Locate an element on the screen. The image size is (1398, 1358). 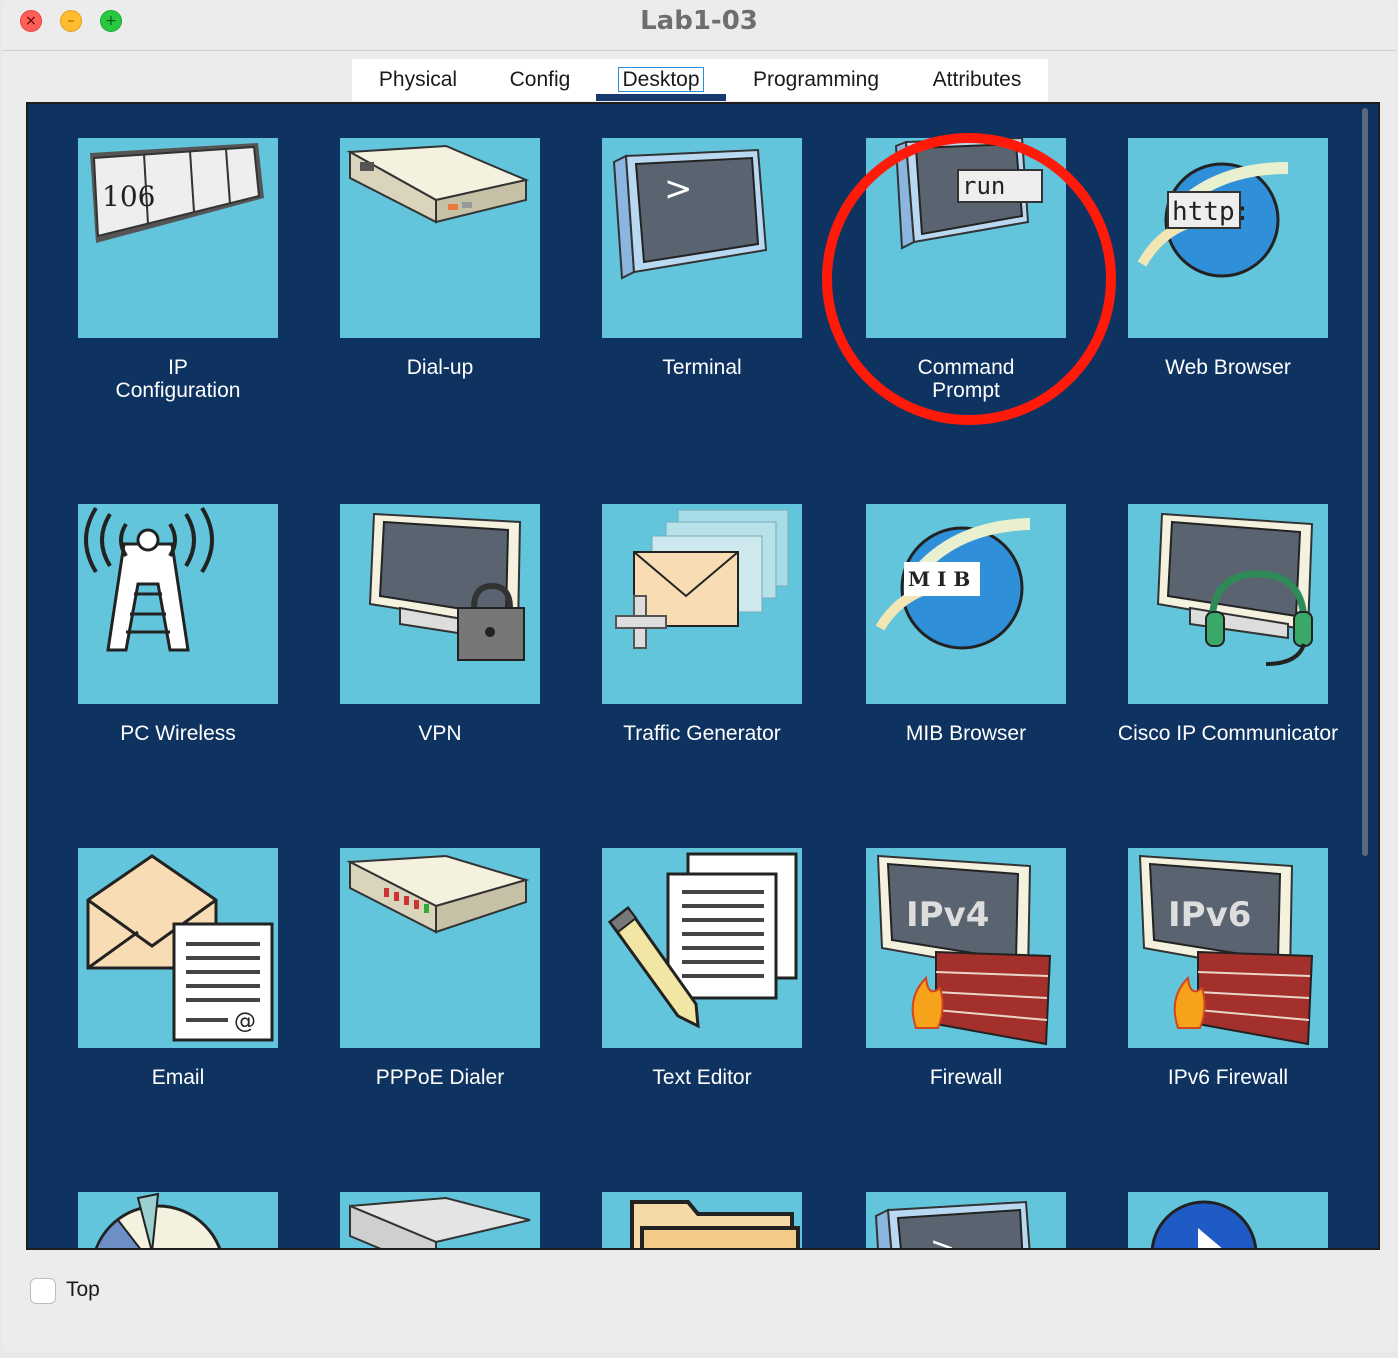
command-prompt-icon: run is located at coordinates (966, 238).